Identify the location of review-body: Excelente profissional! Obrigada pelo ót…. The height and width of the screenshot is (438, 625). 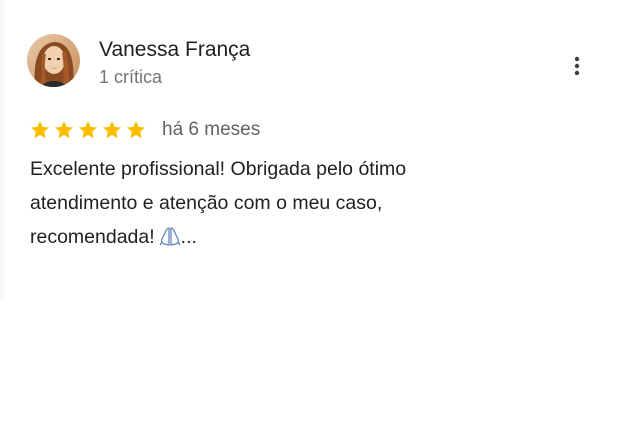
(218, 203).